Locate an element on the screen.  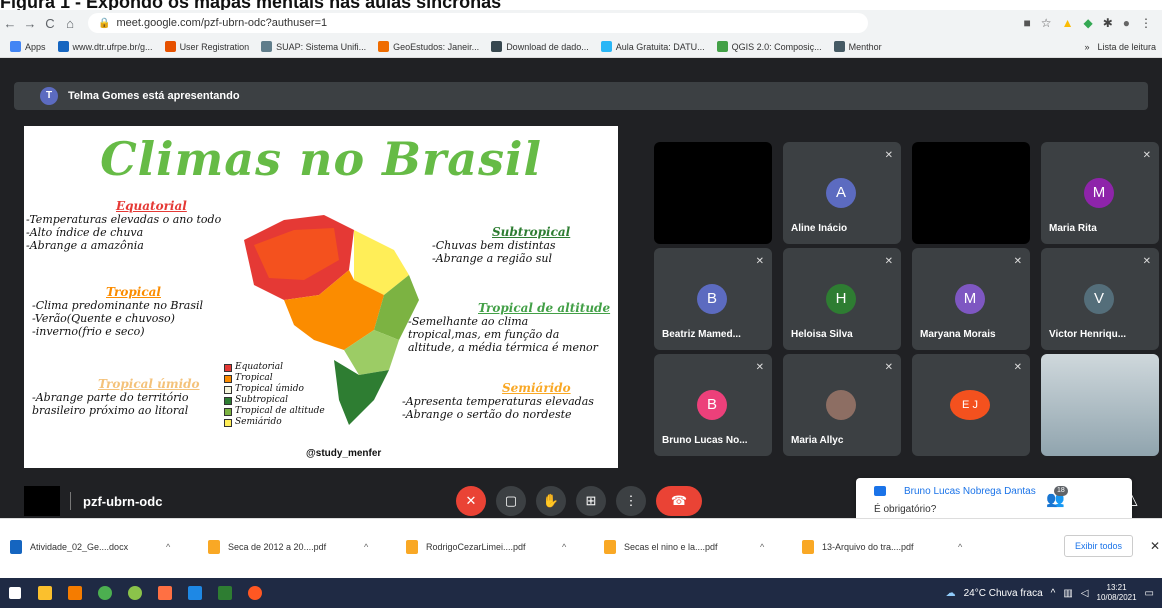
participant-tile: ✕ M Maria Rita is located at coordinates (1100, 193).